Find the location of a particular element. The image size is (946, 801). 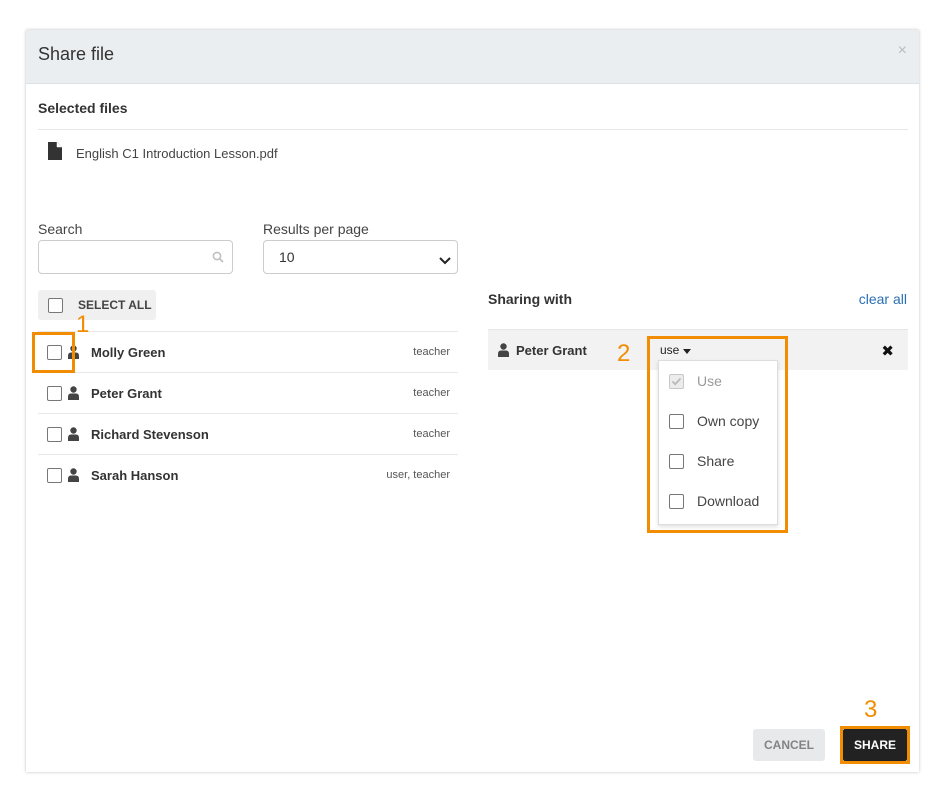

divider is located at coordinates (473, 129).